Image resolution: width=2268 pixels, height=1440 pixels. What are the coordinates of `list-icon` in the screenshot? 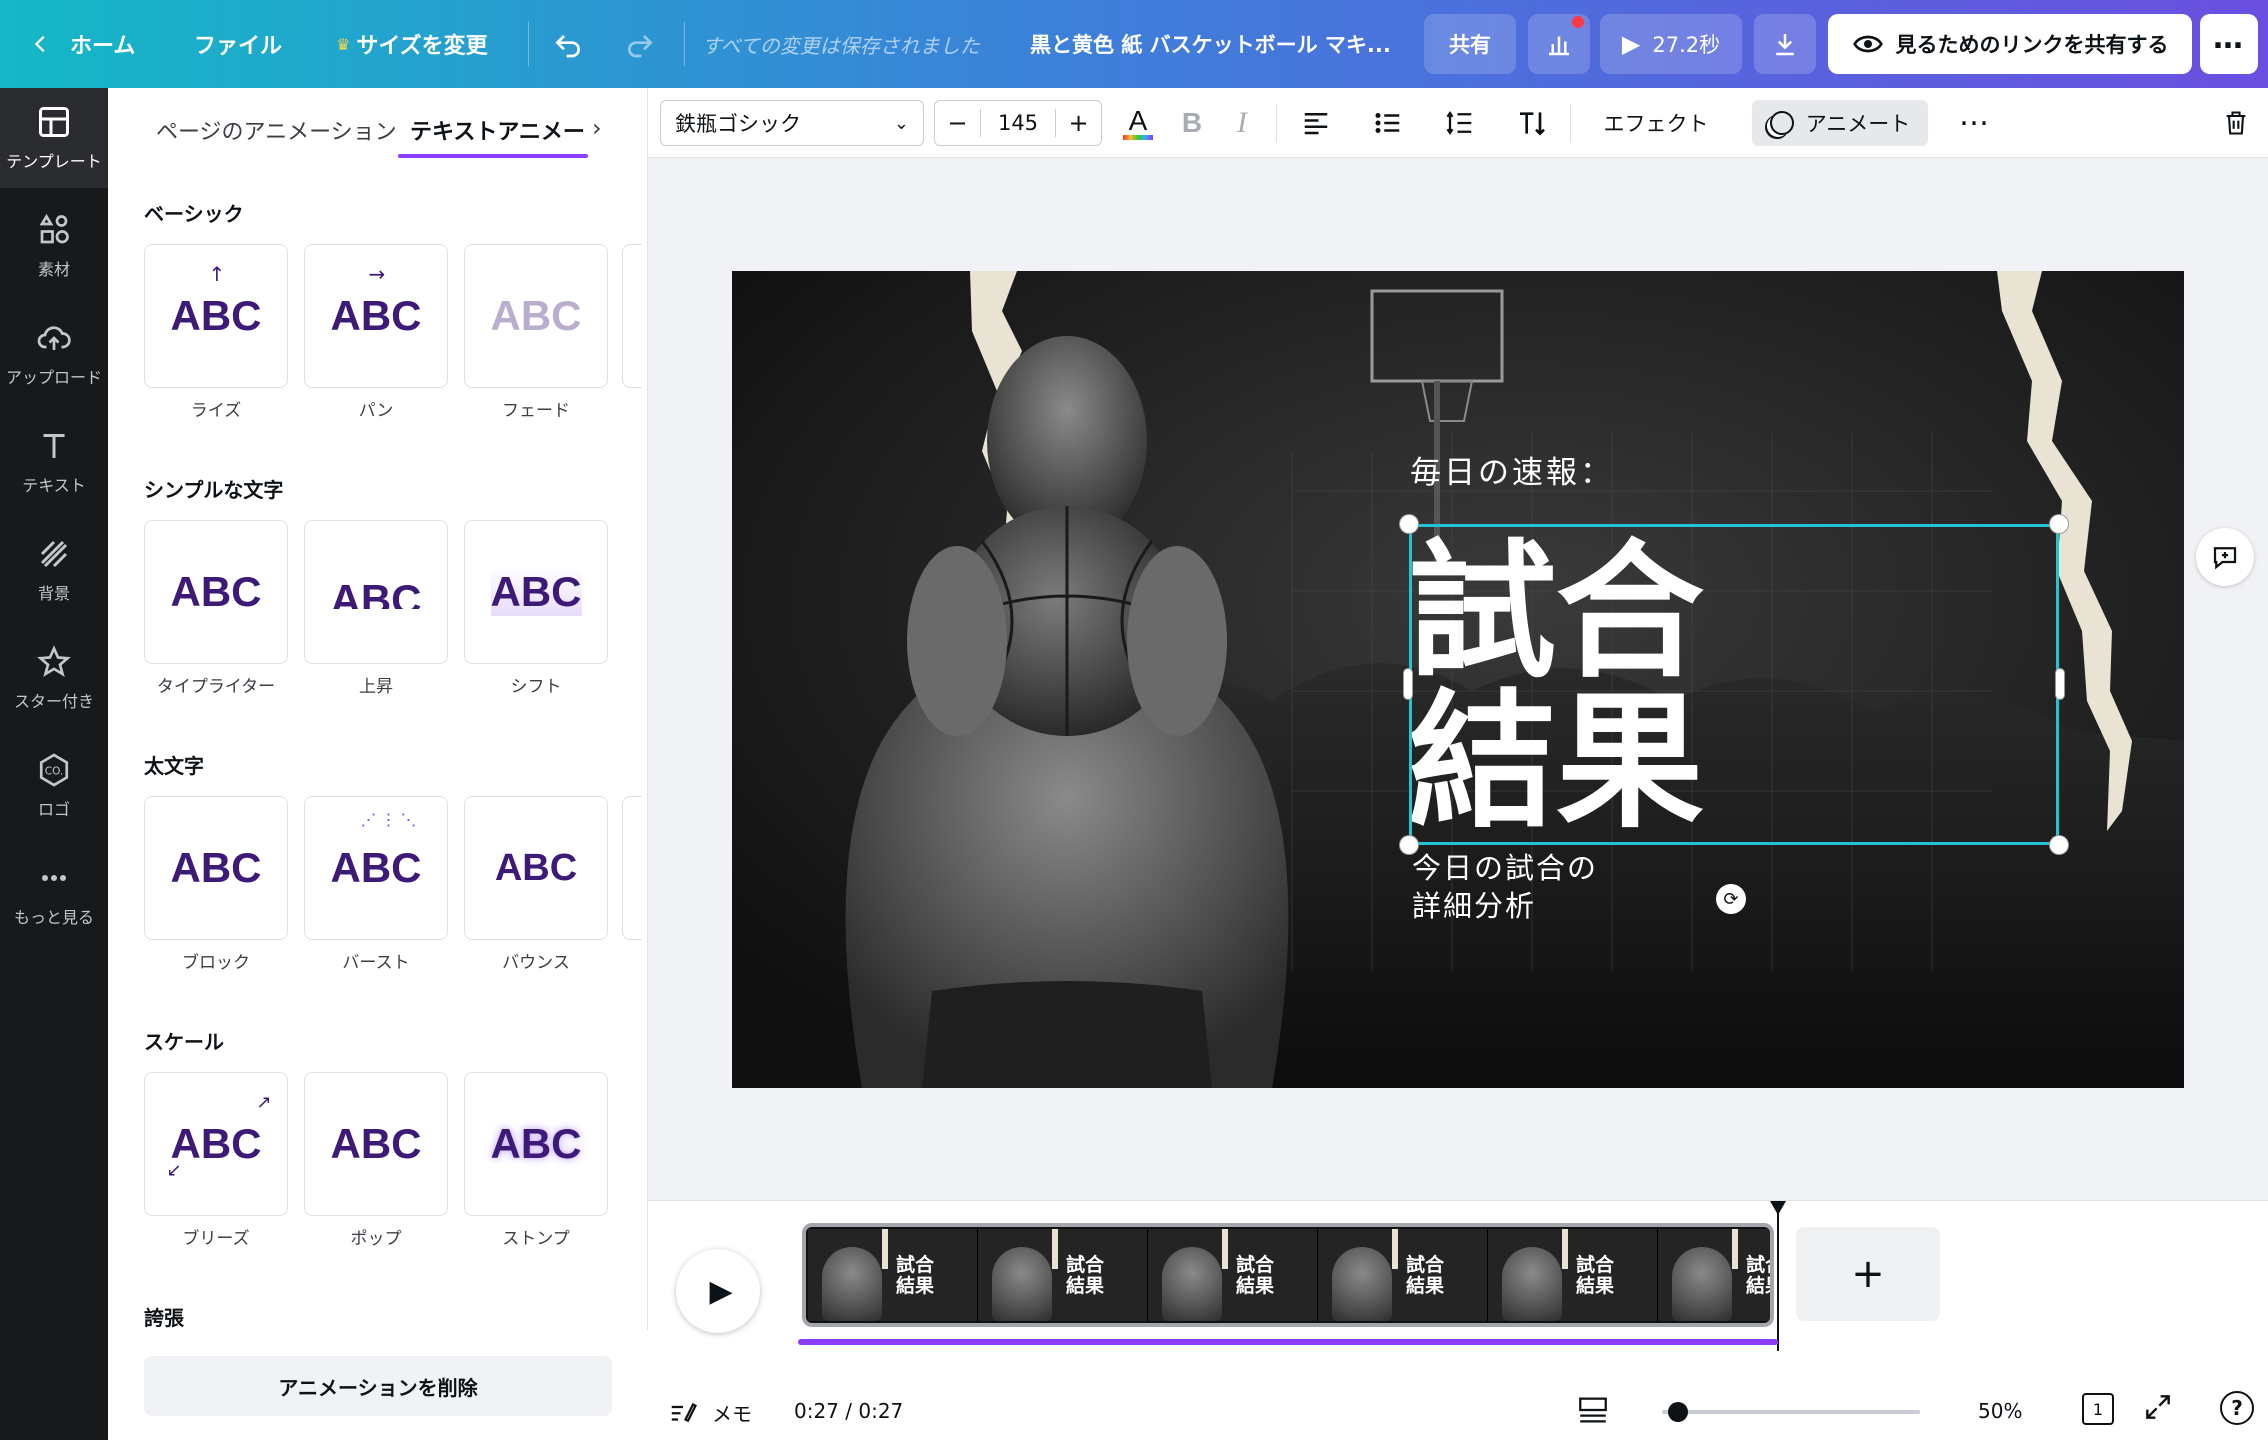 It's located at (1388, 123).